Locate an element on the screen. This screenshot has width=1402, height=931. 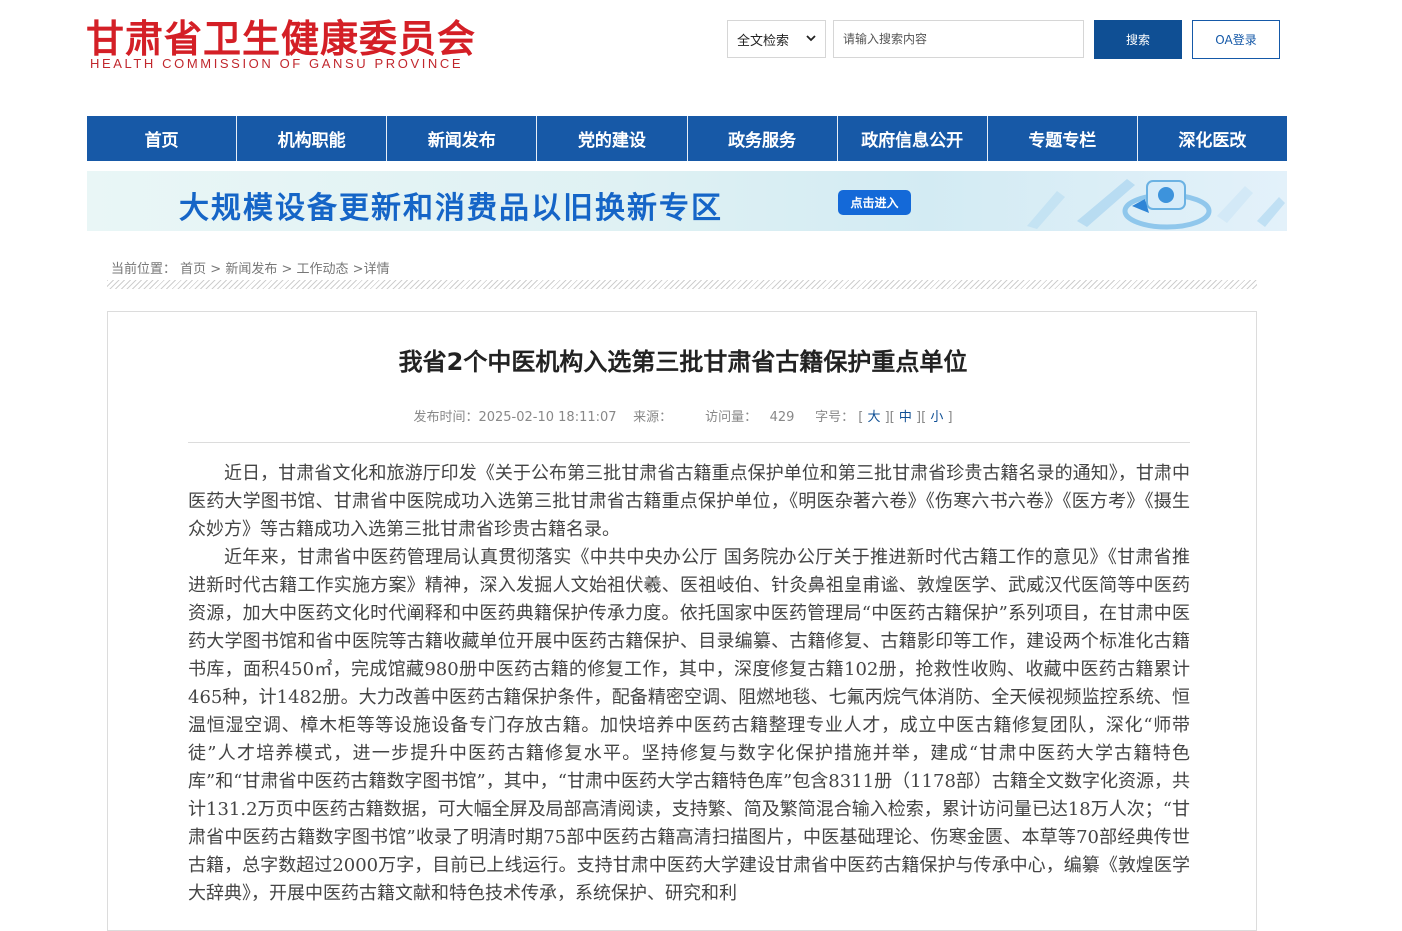
meta-time-label: 发布时间： is located at coordinates (446, 417).